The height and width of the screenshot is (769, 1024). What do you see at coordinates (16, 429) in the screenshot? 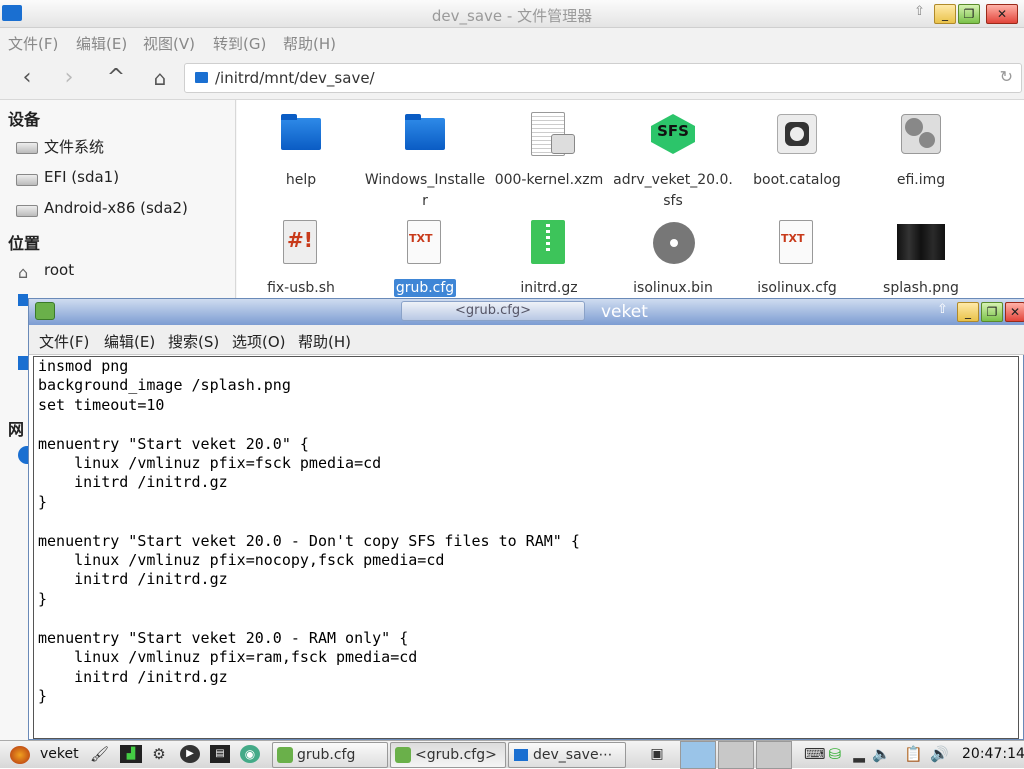
I see `network-header: 网` at bounding box center [16, 429].